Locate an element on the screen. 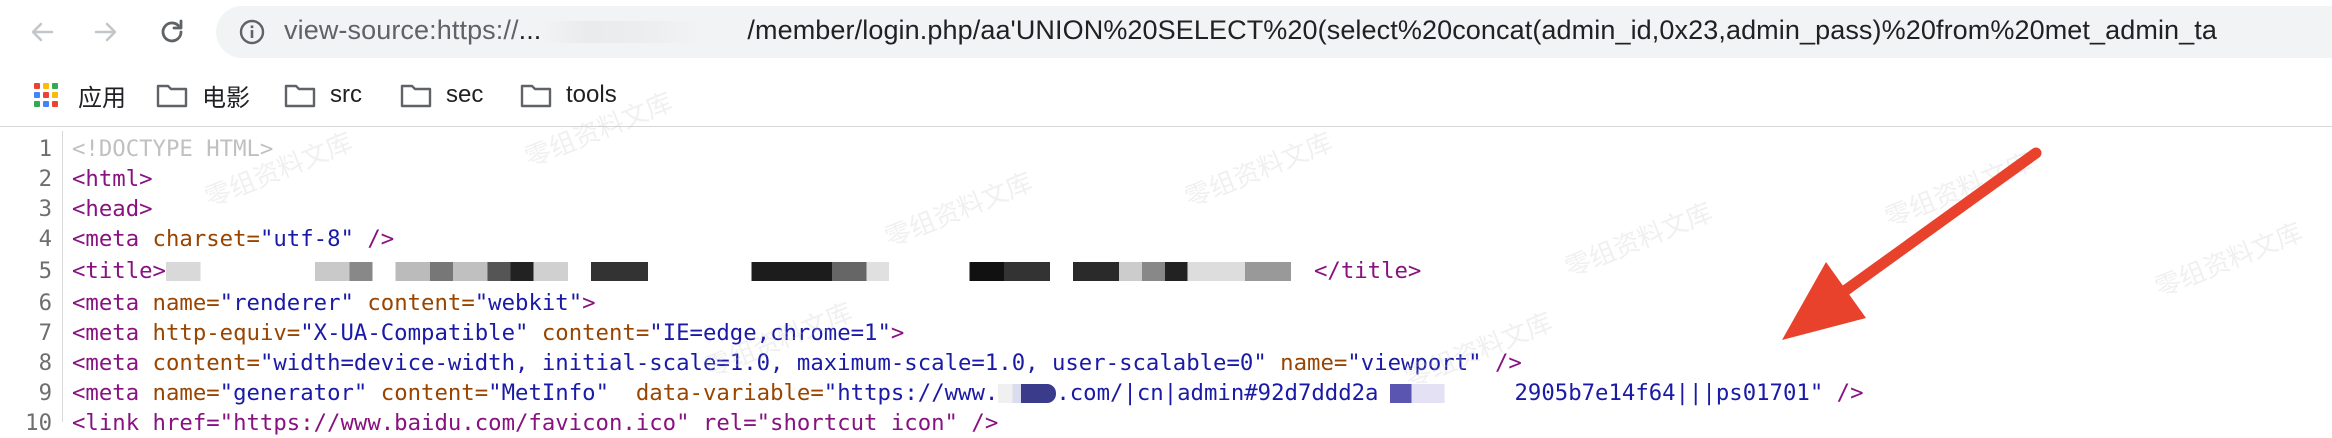 Image resolution: width=2332 pixels, height=438 pixels. bookmark-label: 应用 is located at coordinates (102, 98).